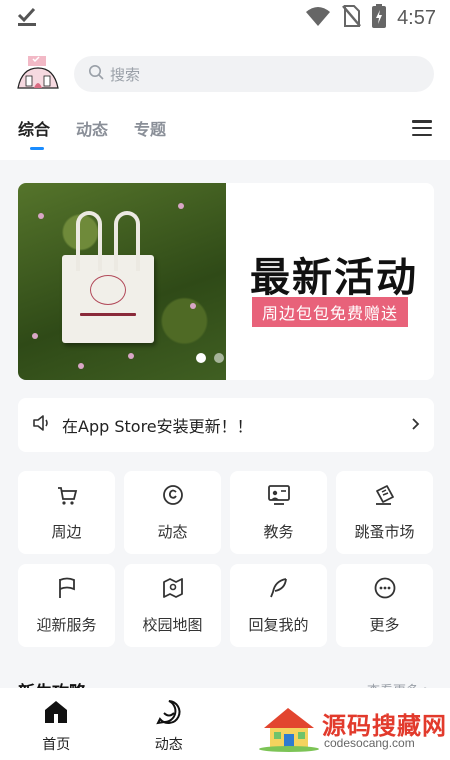 The height and width of the screenshot is (760, 450). I want to click on watermark-url: codesocang.com, so click(369, 743).